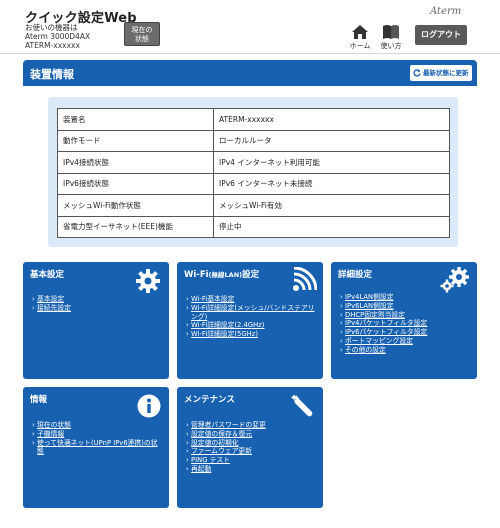 The width and height of the screenshot is (500, 528). I want to click on link-client-info: 子機情報, so click(97, 434).